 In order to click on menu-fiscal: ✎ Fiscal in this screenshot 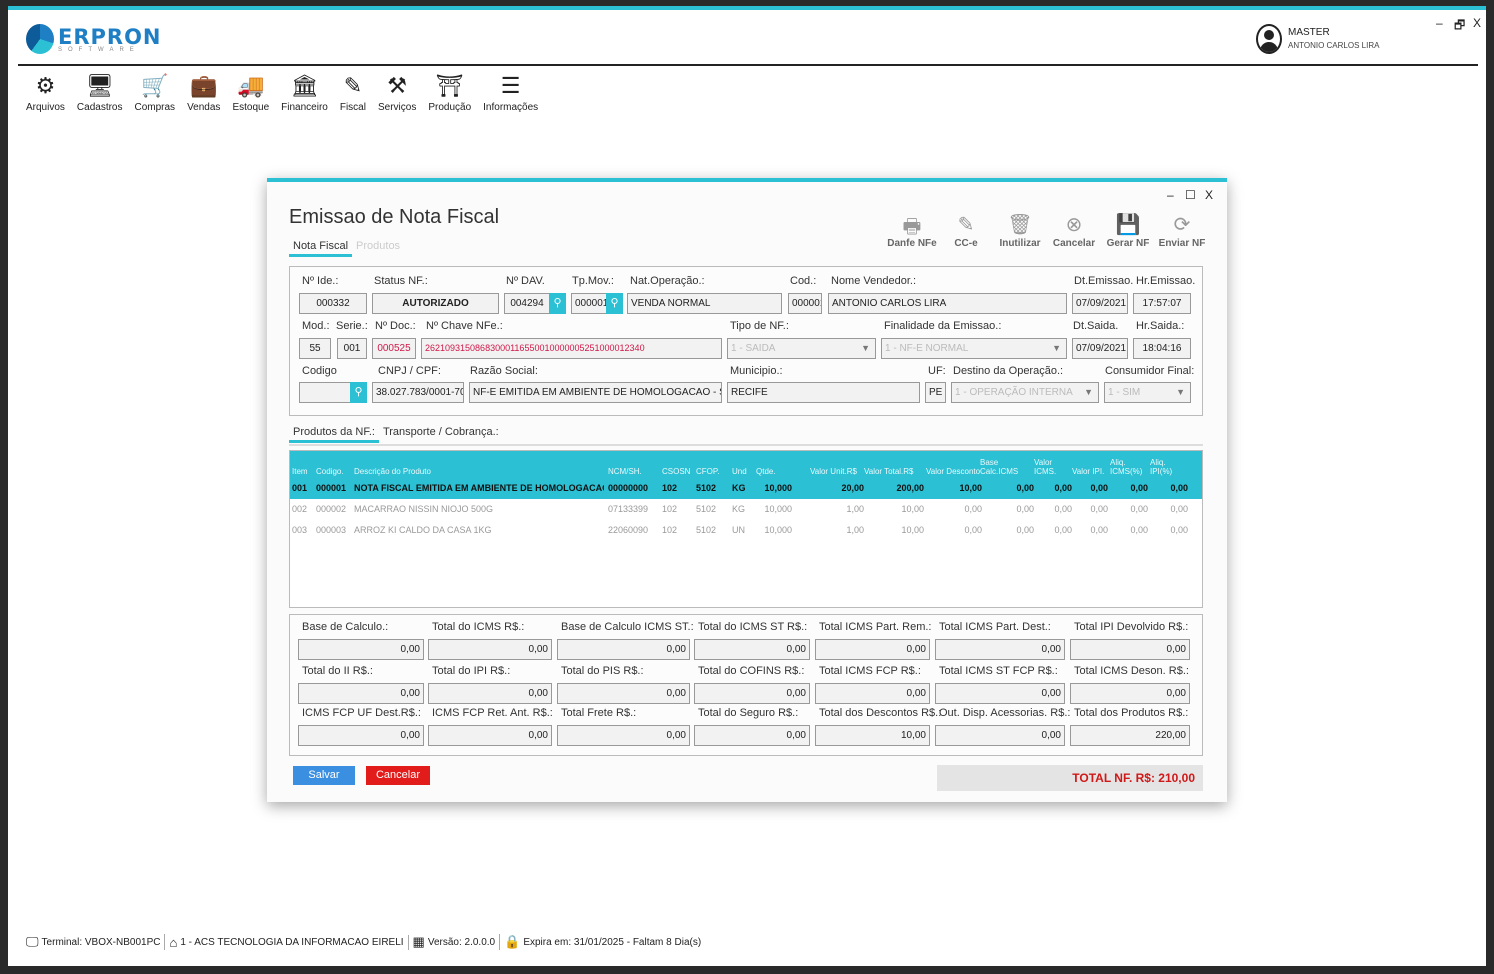, I will do `click(353, 91)`.